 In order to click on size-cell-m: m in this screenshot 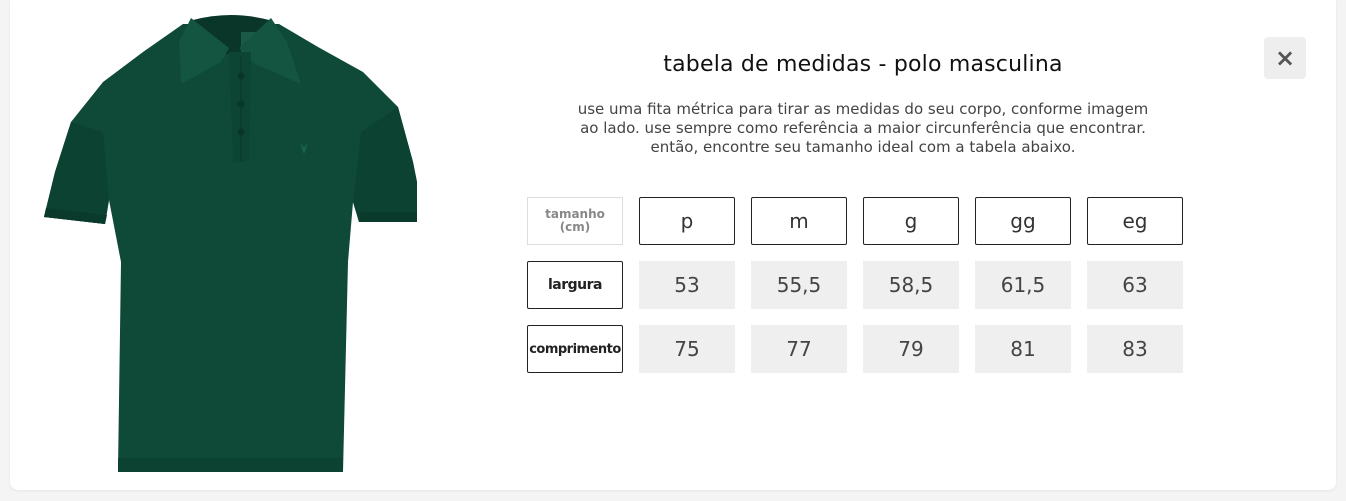, I will do `click(799, 221)`.